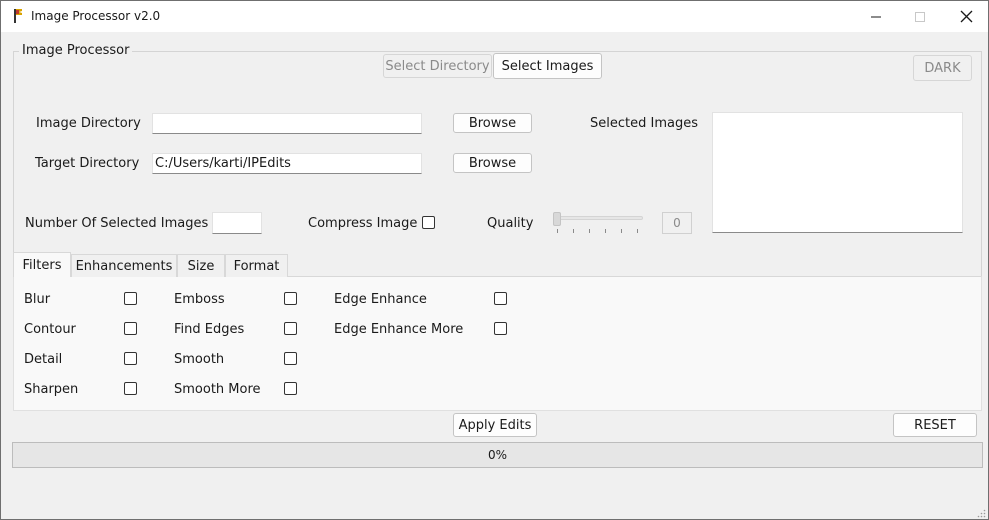 Image resolution: width=989 pixels, height=520 pixels. What do you see at coordinates (363, 223) in the screenshot?
I see `compress-image-label: Compress Image` at bounding box center [363, 223].